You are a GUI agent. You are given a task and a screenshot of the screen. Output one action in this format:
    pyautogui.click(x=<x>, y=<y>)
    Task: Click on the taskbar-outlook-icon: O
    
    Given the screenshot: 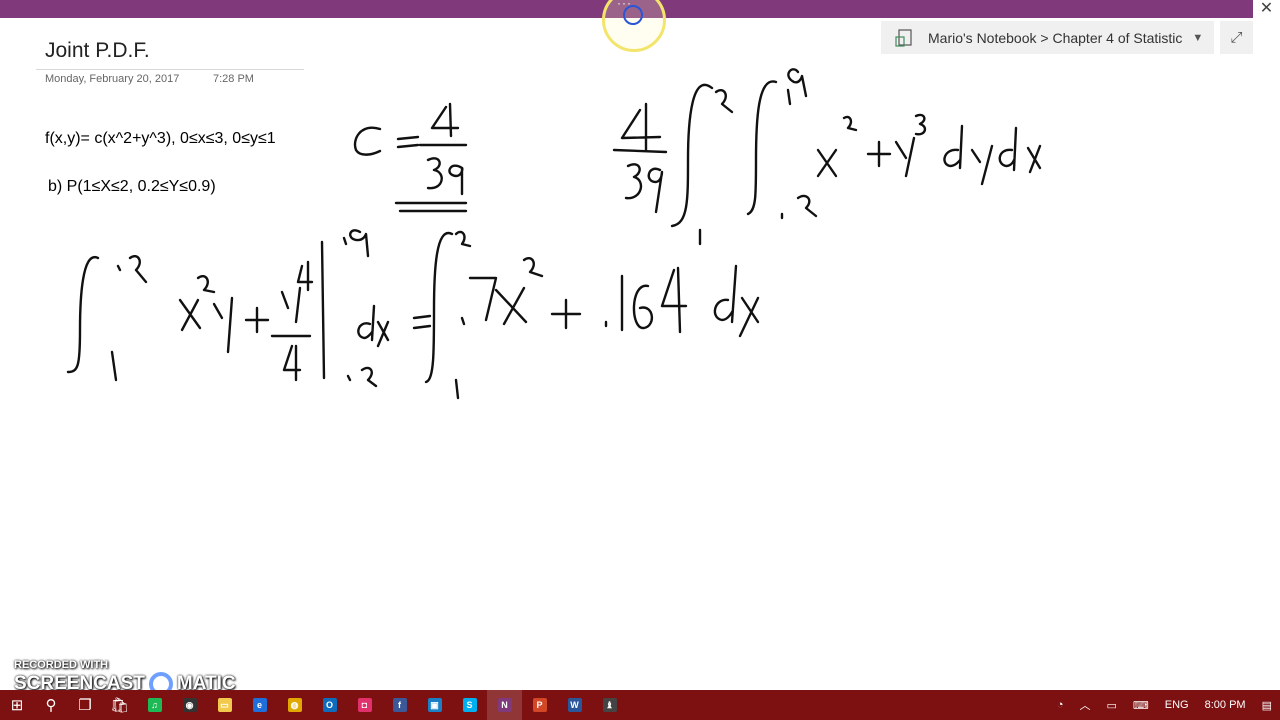 What is the action you would take?
    pyautogui.click(x=329, y=705)
    